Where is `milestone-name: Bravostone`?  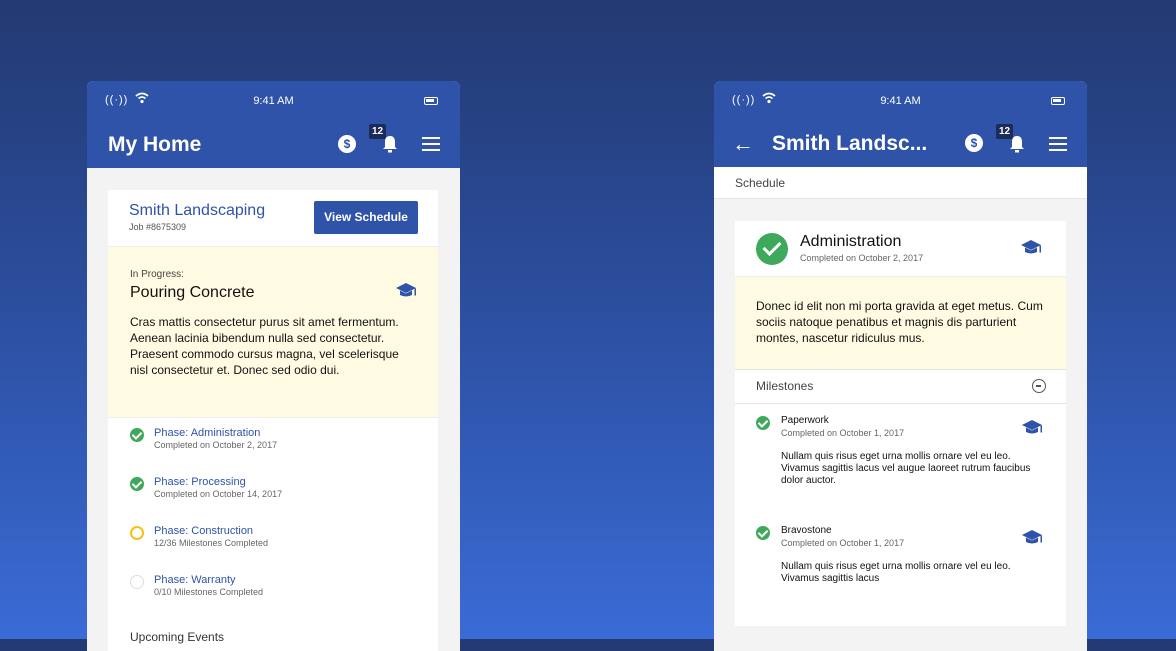
milestone-name: Bravostone is located at coordinates (806, 530).